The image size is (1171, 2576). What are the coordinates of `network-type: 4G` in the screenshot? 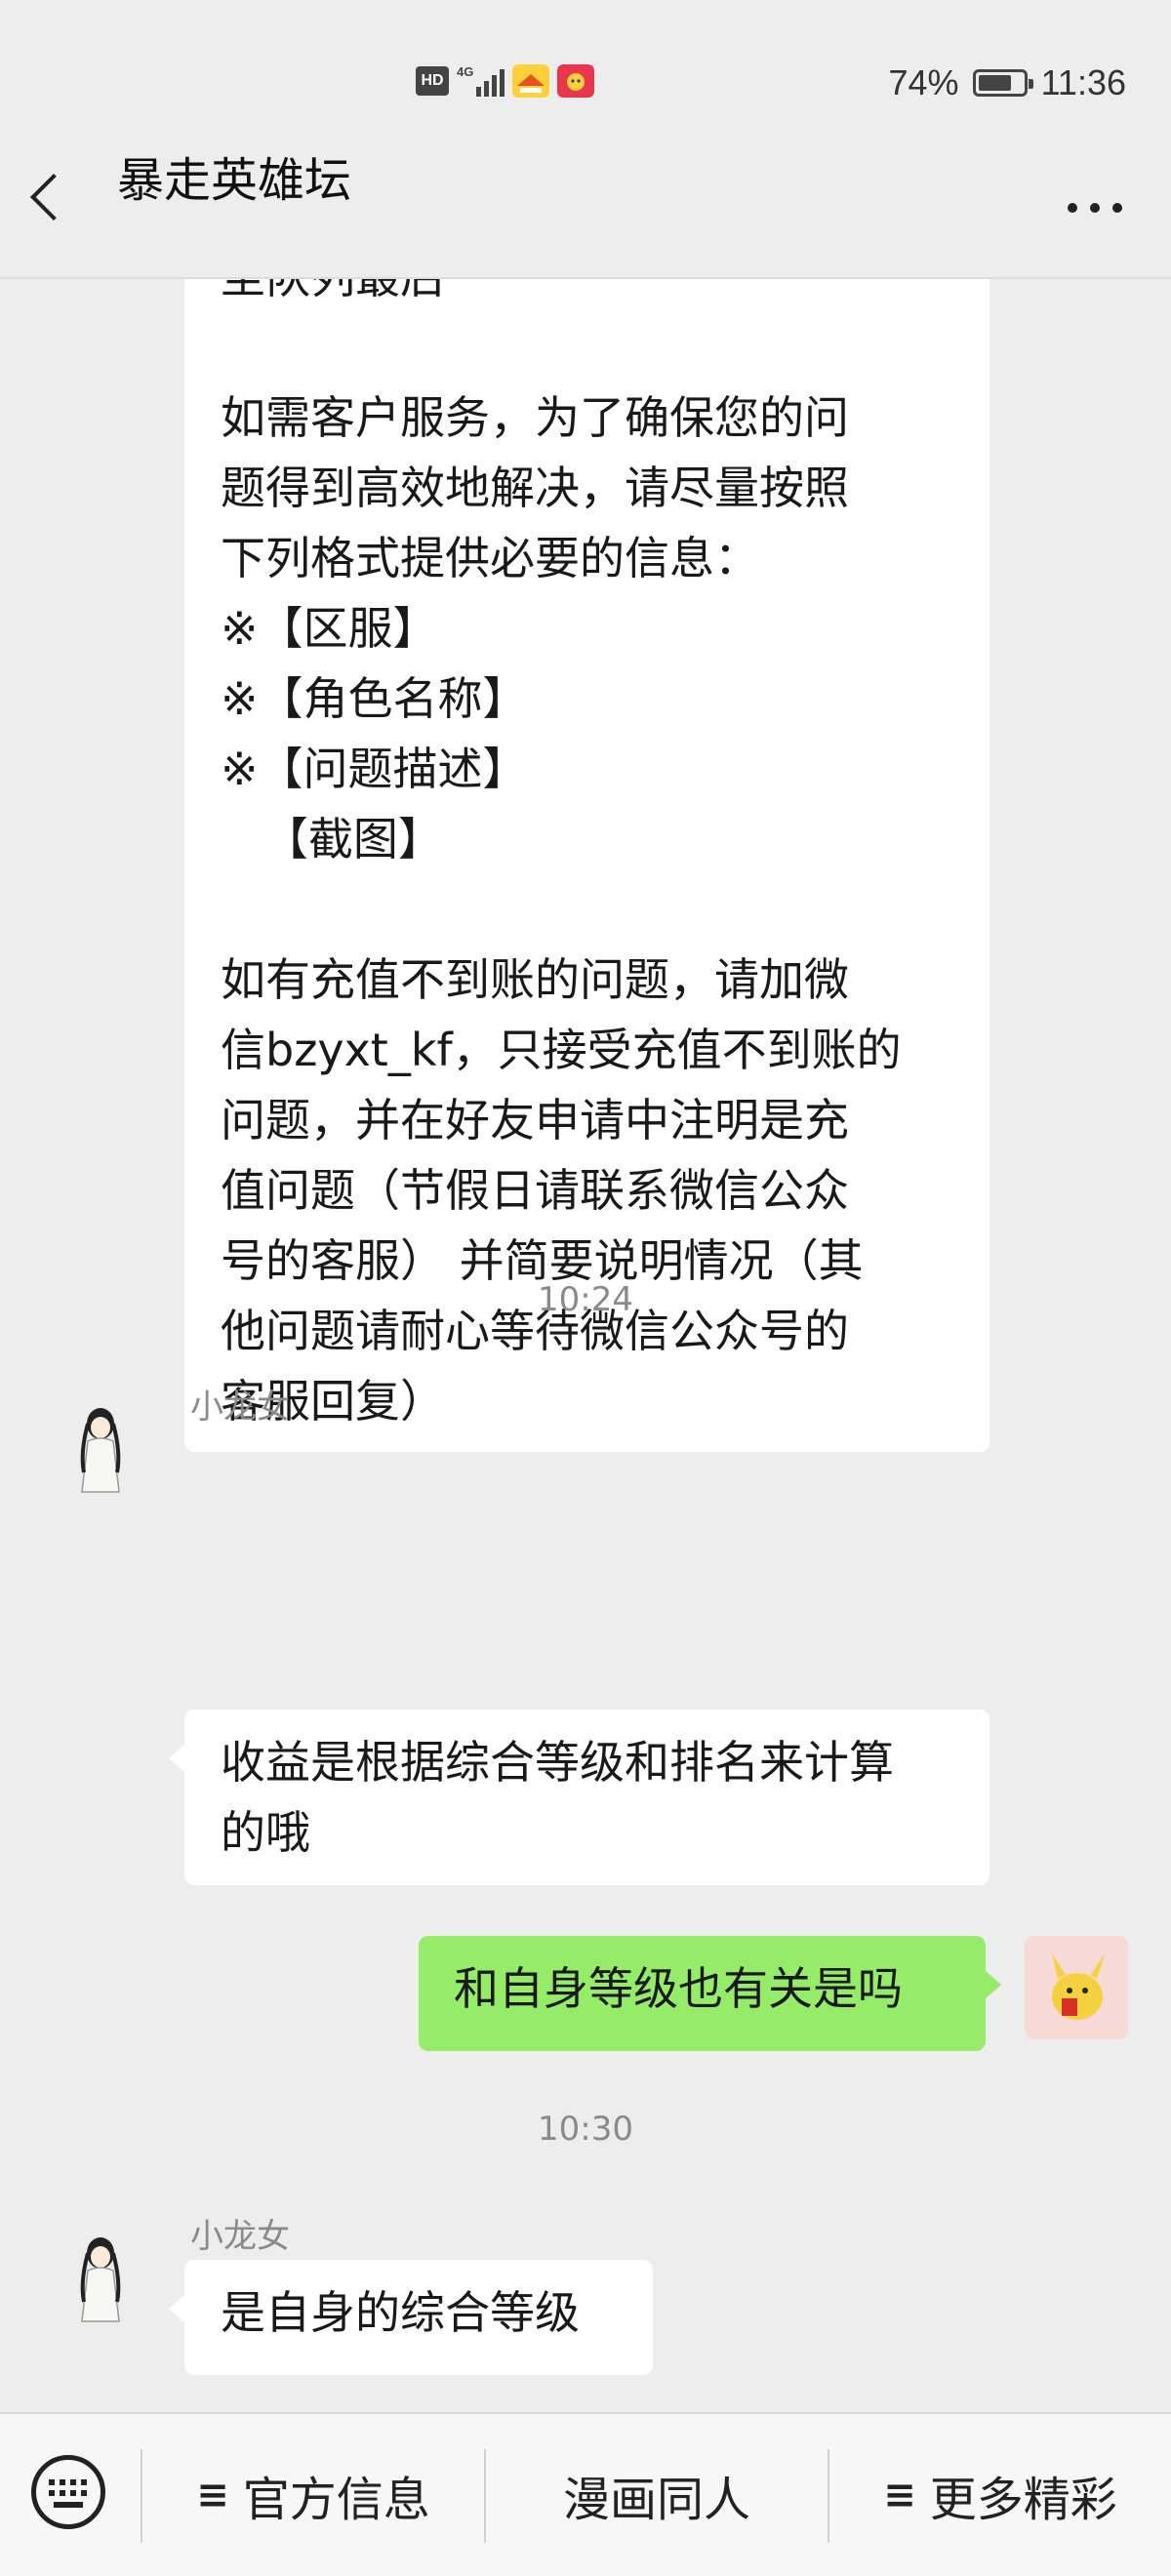 It's located at (465, 71).